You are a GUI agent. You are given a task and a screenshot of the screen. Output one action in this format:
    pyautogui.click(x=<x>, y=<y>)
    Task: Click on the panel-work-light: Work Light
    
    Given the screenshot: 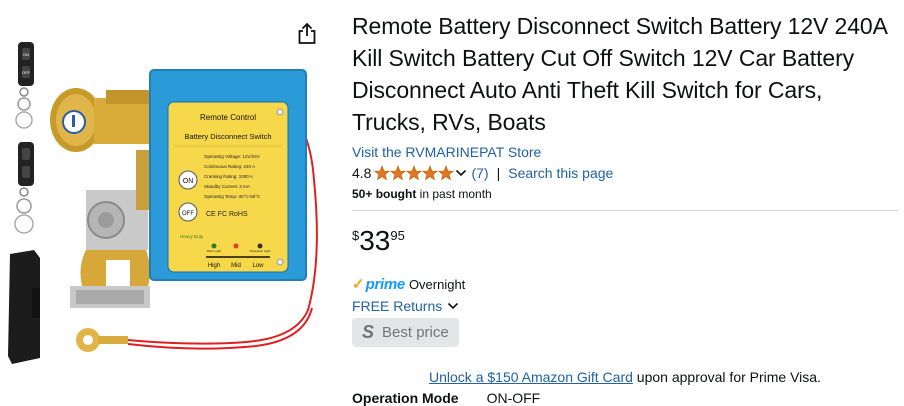 What is the action you would take?
    pyautogui.click(x=214, y=251)
    